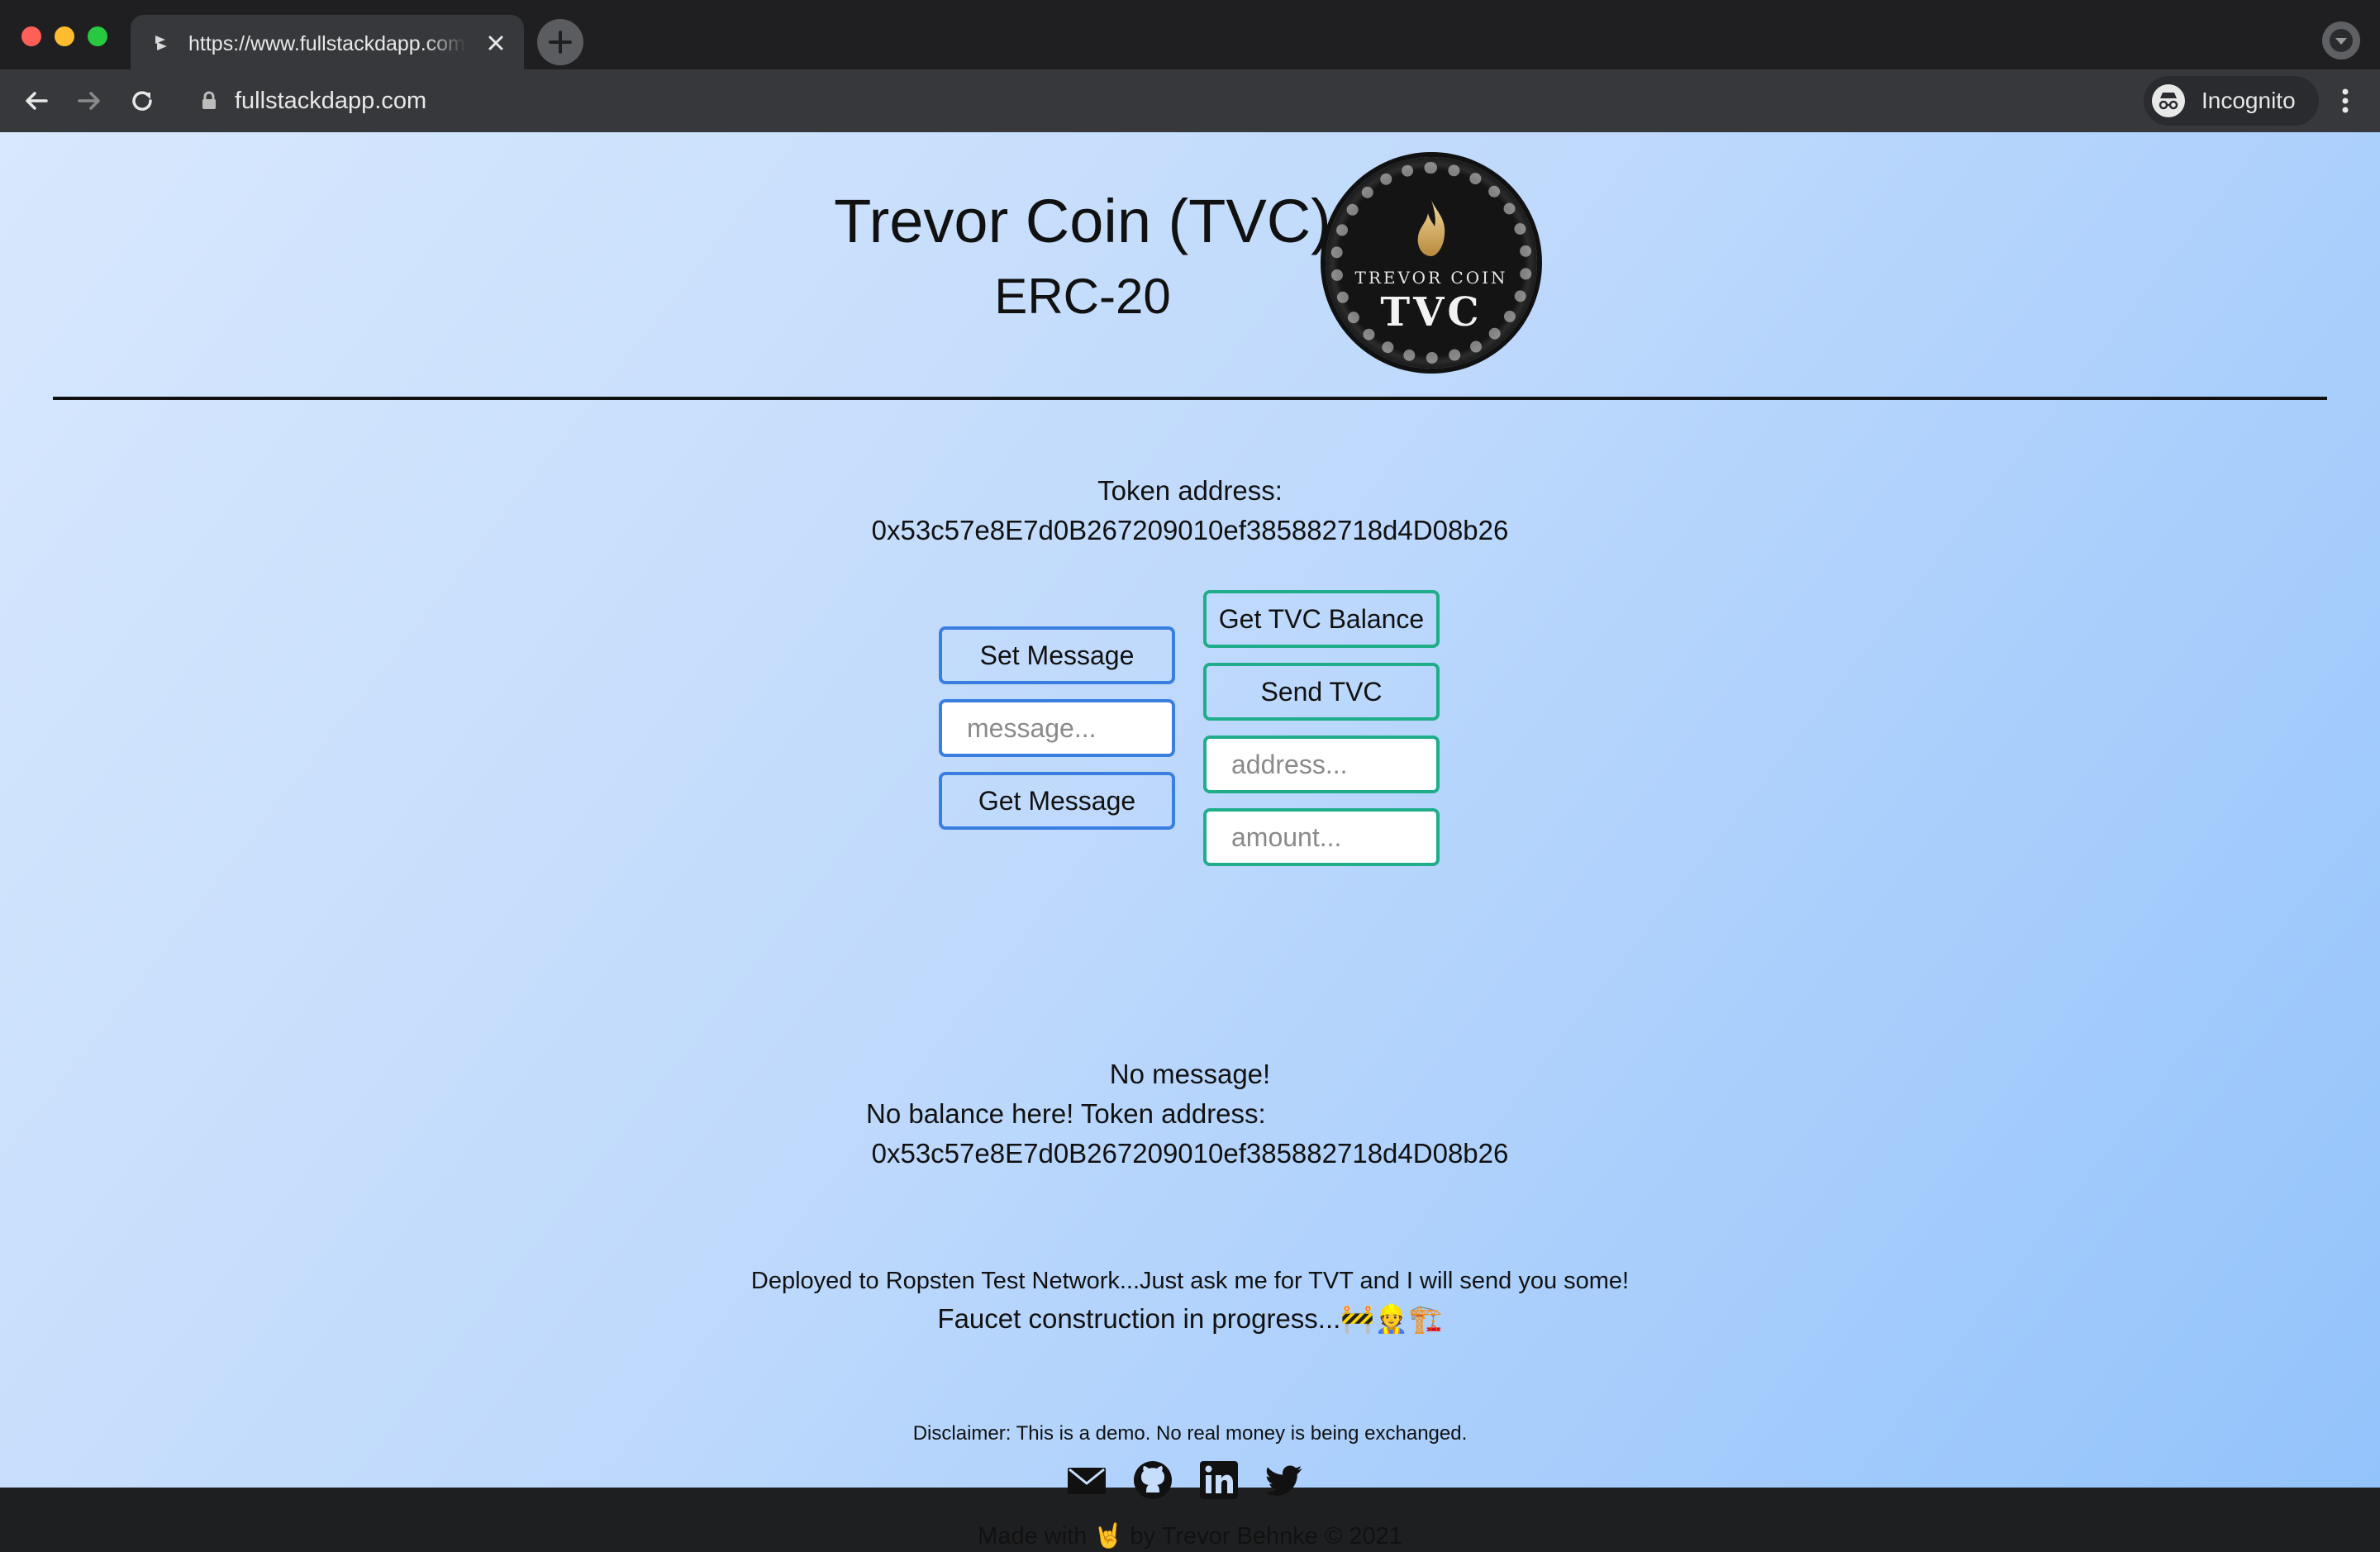 Image resolution: width=2380 pixels, height=1552 pixels. I want to click on tvc-logo: TREVOR COIN TVC, so click(1431, 263).